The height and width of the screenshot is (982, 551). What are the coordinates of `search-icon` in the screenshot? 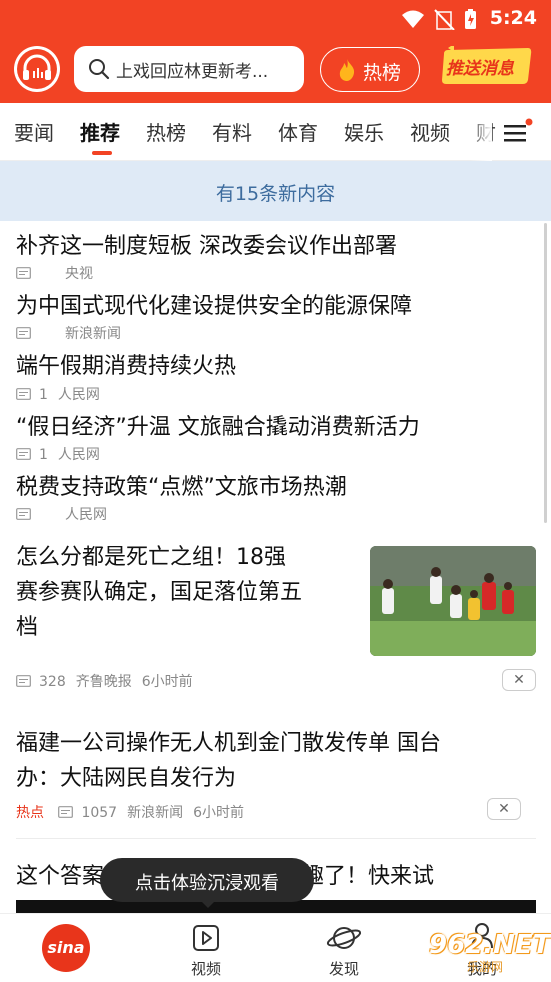 It's located at (99, 69).